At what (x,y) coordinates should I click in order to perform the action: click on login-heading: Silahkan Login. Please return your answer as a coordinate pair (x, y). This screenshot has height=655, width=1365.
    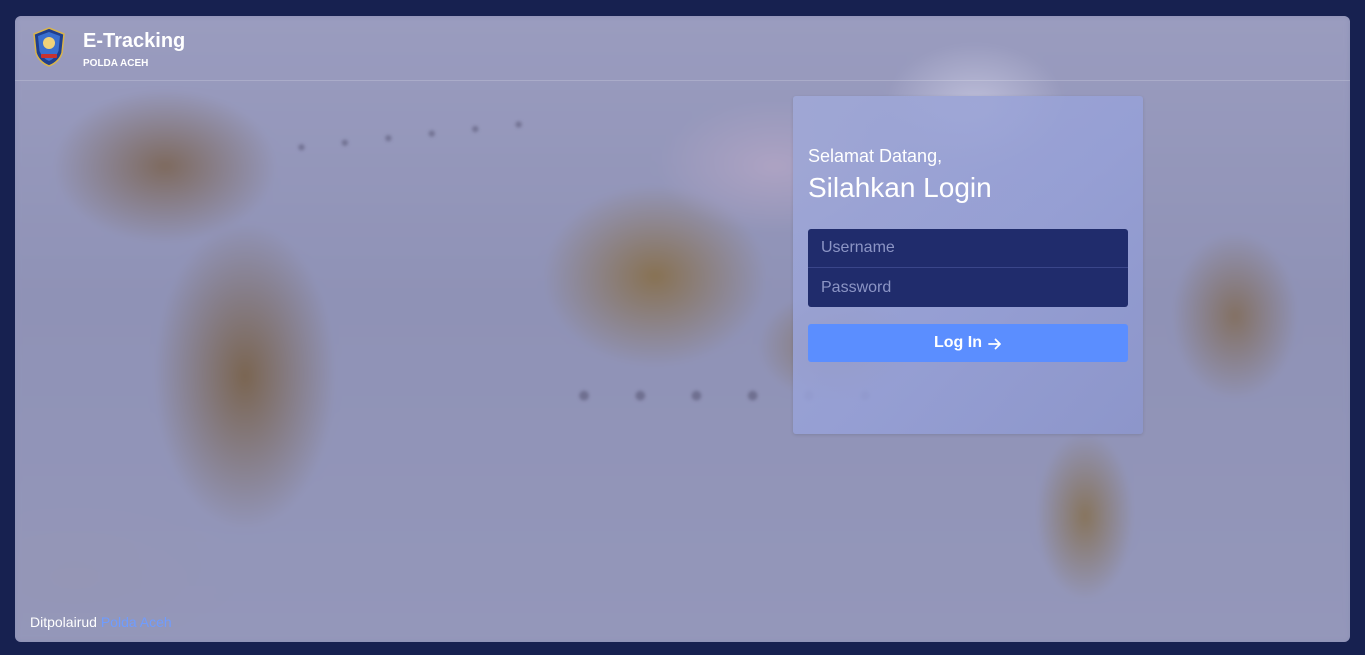
    Looking at the image, I should click on (900, 187).